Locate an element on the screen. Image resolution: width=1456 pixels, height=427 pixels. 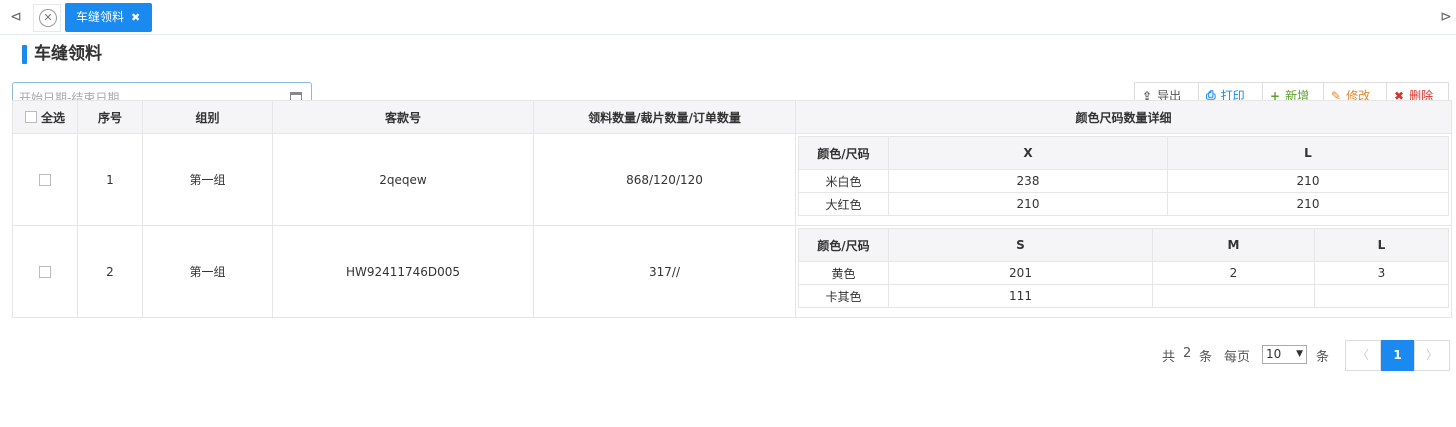
select-all-header: 全选 is located at coordinates (45, 117).